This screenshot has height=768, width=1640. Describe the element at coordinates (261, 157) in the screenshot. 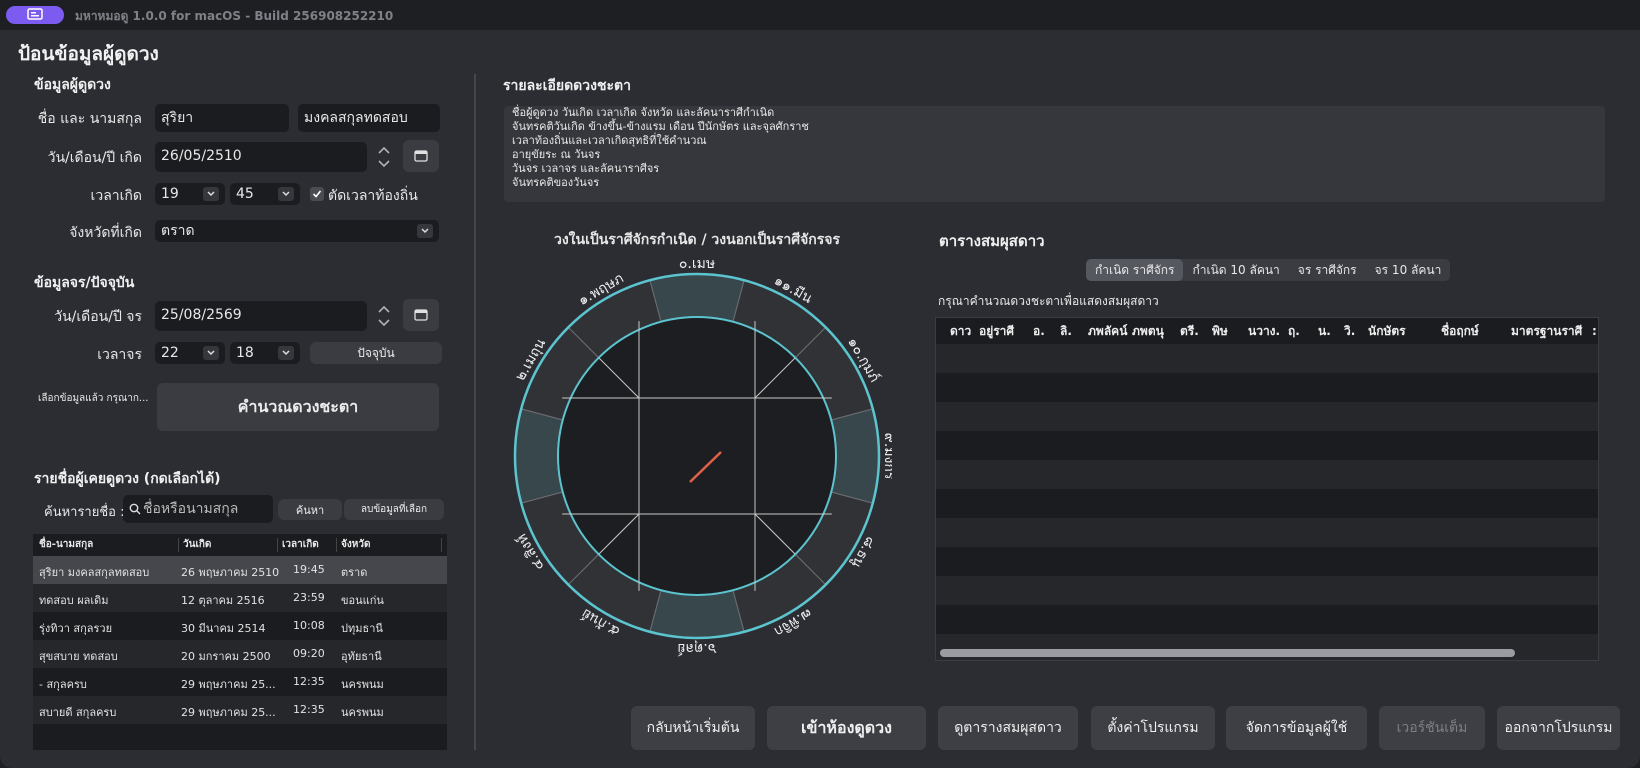

I see `dob-input: 26/05/2510` at that location.